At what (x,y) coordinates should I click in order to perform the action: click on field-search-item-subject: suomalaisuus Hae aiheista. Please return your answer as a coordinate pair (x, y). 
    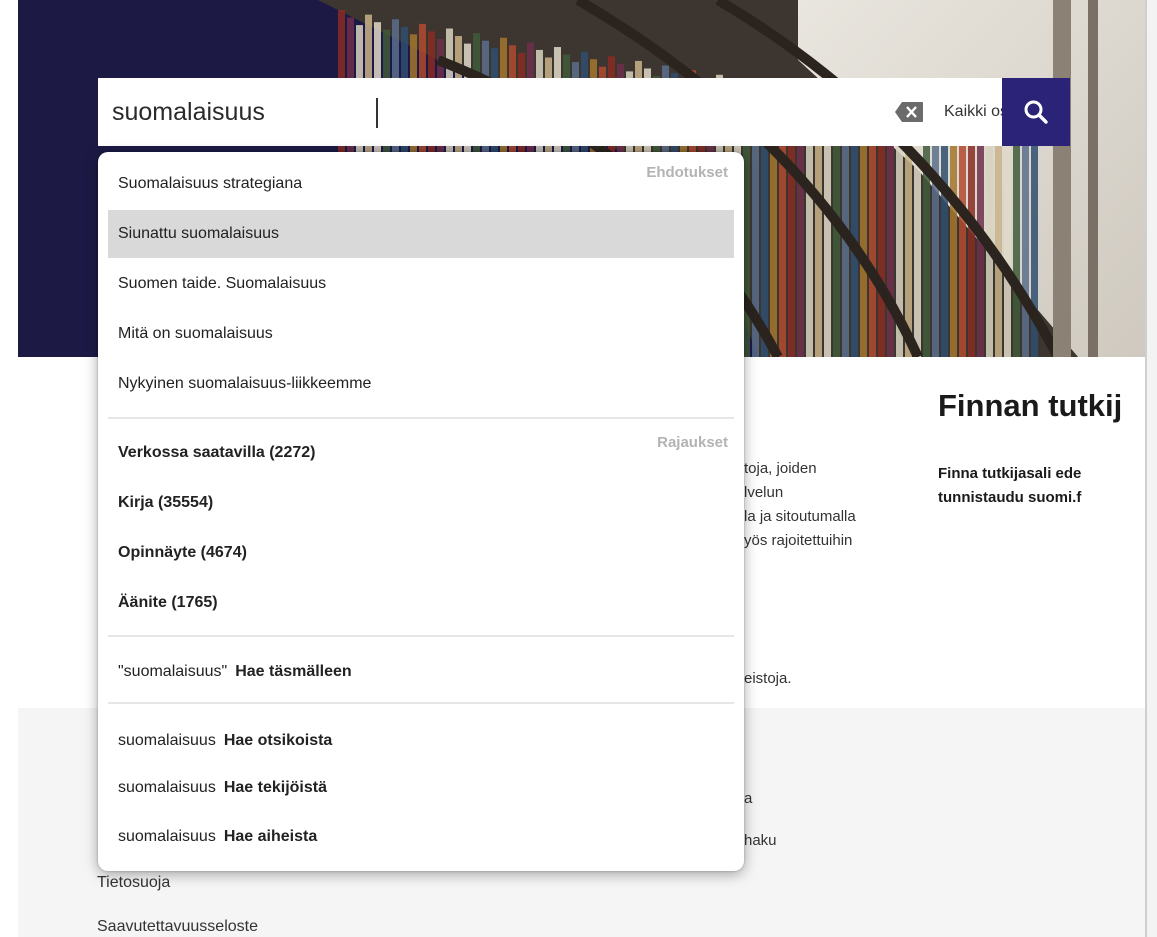
    Looking at the image, I should click on (421, 837).